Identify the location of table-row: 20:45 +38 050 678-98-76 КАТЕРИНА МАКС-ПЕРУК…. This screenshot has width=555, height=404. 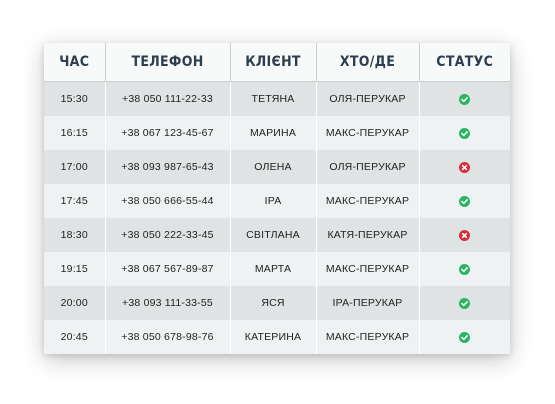
(277, 337).